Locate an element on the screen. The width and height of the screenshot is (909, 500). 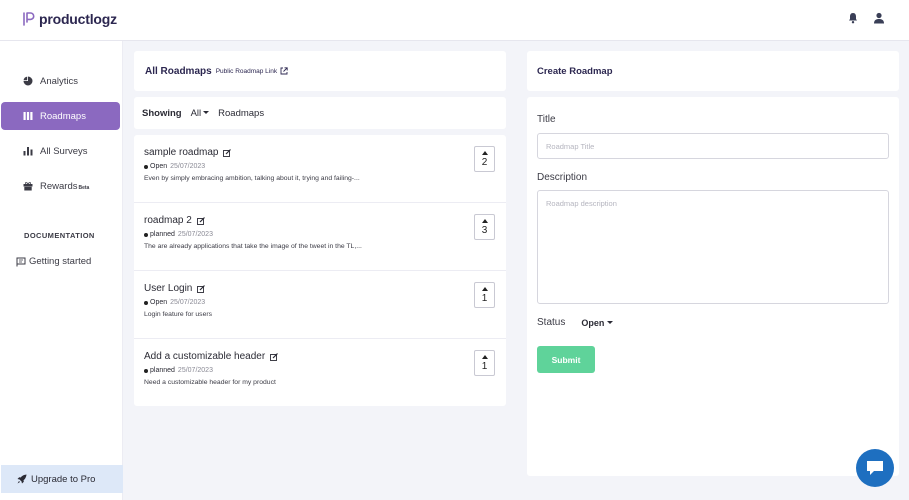
sidebar-item-label: Rewards is located at coordinates (59, 186).